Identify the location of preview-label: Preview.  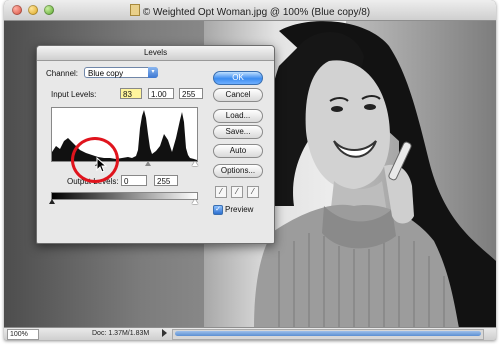
(239, 209).